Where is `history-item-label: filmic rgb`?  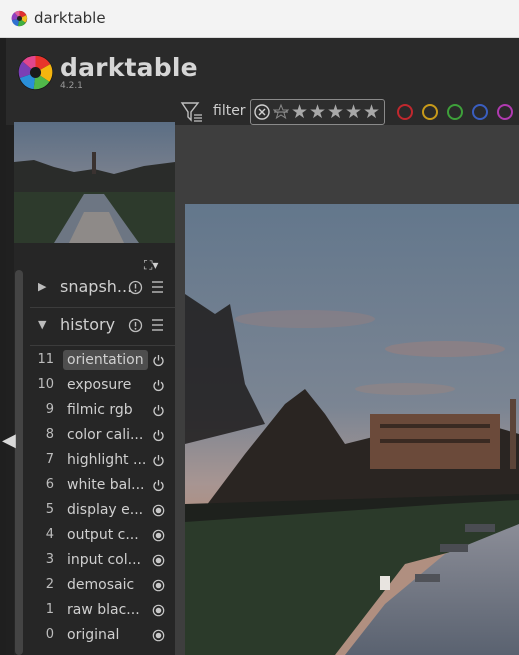 history-item-label: filmic rgb is located at coordinates (100, 410).